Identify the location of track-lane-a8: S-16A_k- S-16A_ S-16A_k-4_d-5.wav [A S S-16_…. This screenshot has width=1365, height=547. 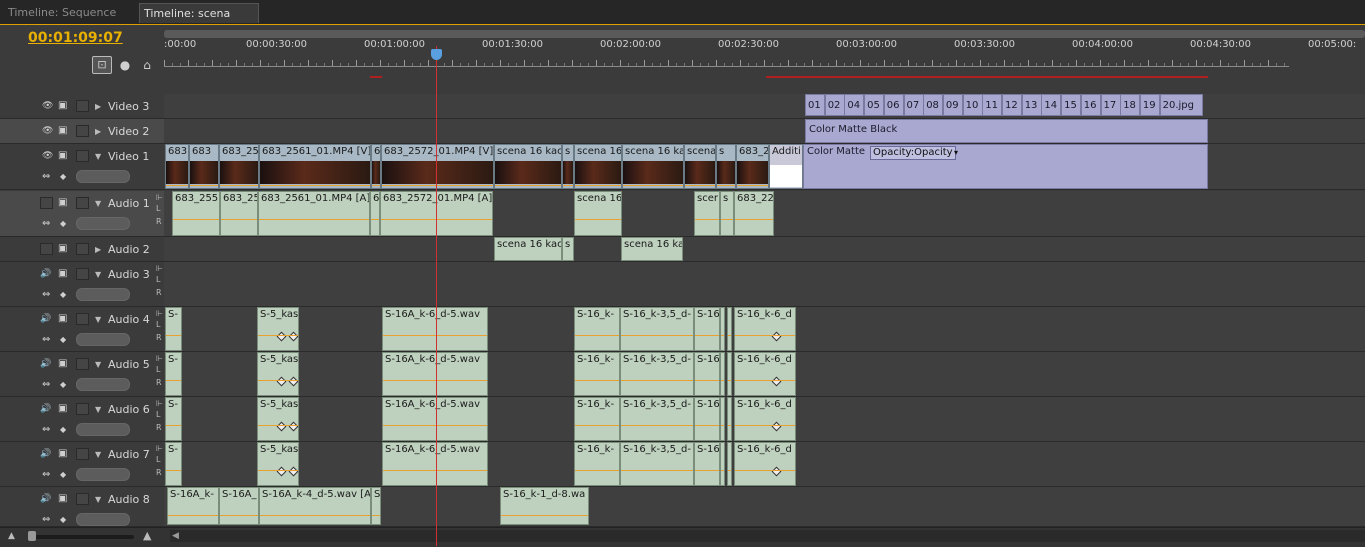
(764, 507).